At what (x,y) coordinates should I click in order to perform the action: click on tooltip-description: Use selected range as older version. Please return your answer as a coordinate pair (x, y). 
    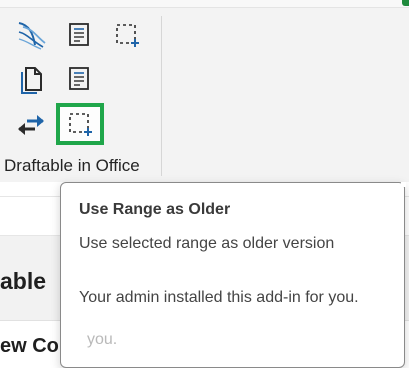
    Looking at the image, I should click on (207, 243).